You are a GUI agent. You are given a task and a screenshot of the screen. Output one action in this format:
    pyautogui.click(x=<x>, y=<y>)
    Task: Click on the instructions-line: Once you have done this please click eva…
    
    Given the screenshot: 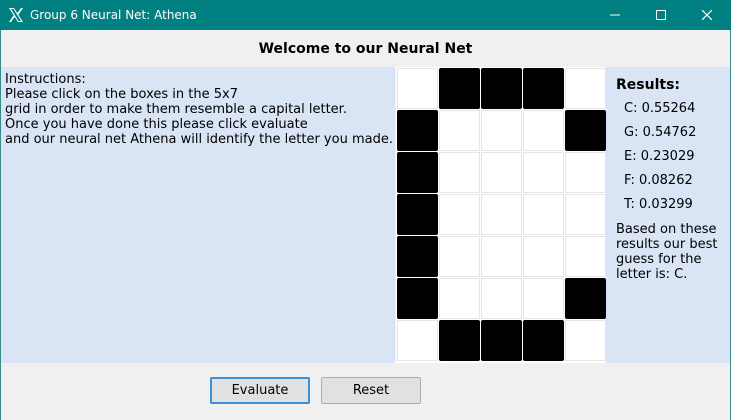 What is the action you would take?
    pyautogui.click(x=156, y=124)
    